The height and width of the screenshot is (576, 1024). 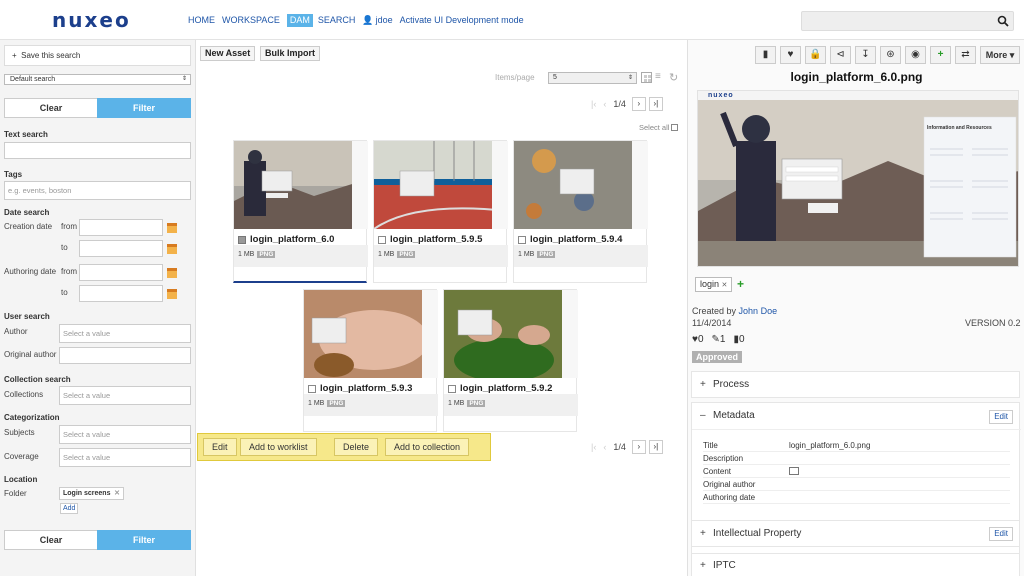 I want to click on asset-name: login_platform_5.9.2, so click(x=500, y=388).